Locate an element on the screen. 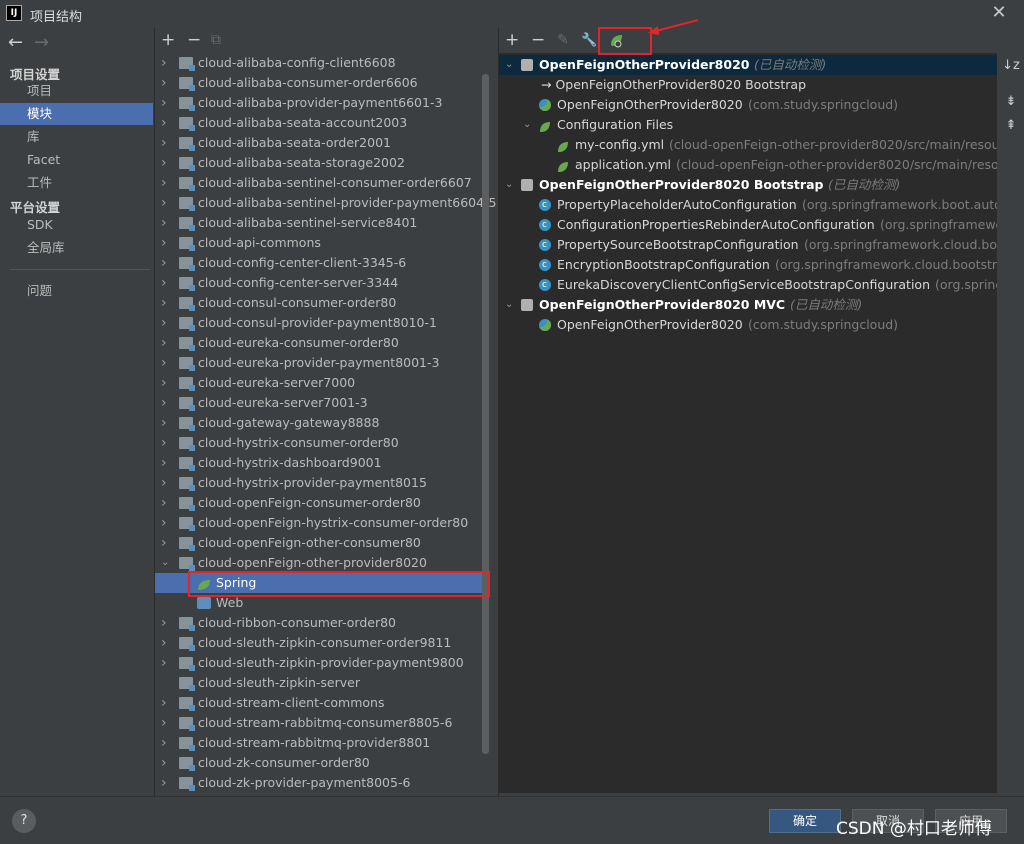 This screenshot has width=1024, height=844. module-row: › cloud-openFeign-other-consumer80 is located at coordinates (321, 543).